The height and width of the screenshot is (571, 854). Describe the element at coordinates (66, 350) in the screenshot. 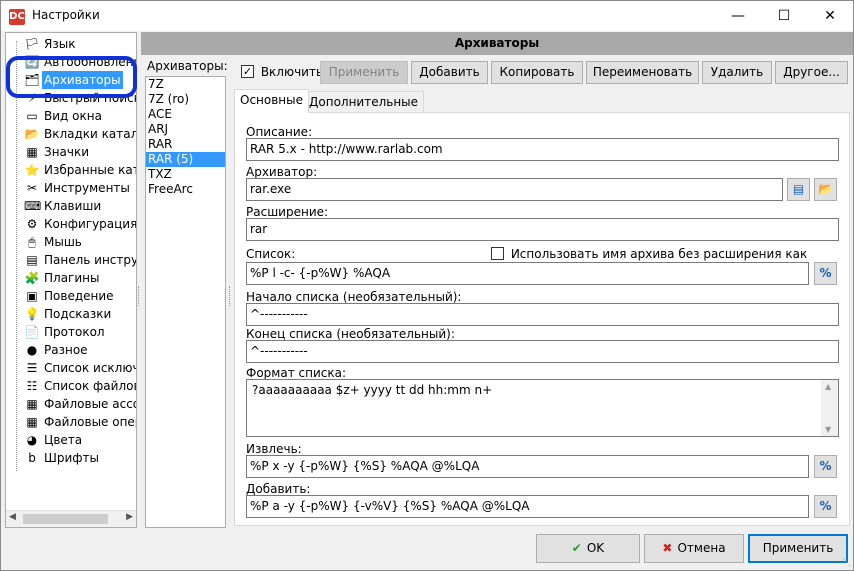

I see `tree-item-label: Разное` at that location.